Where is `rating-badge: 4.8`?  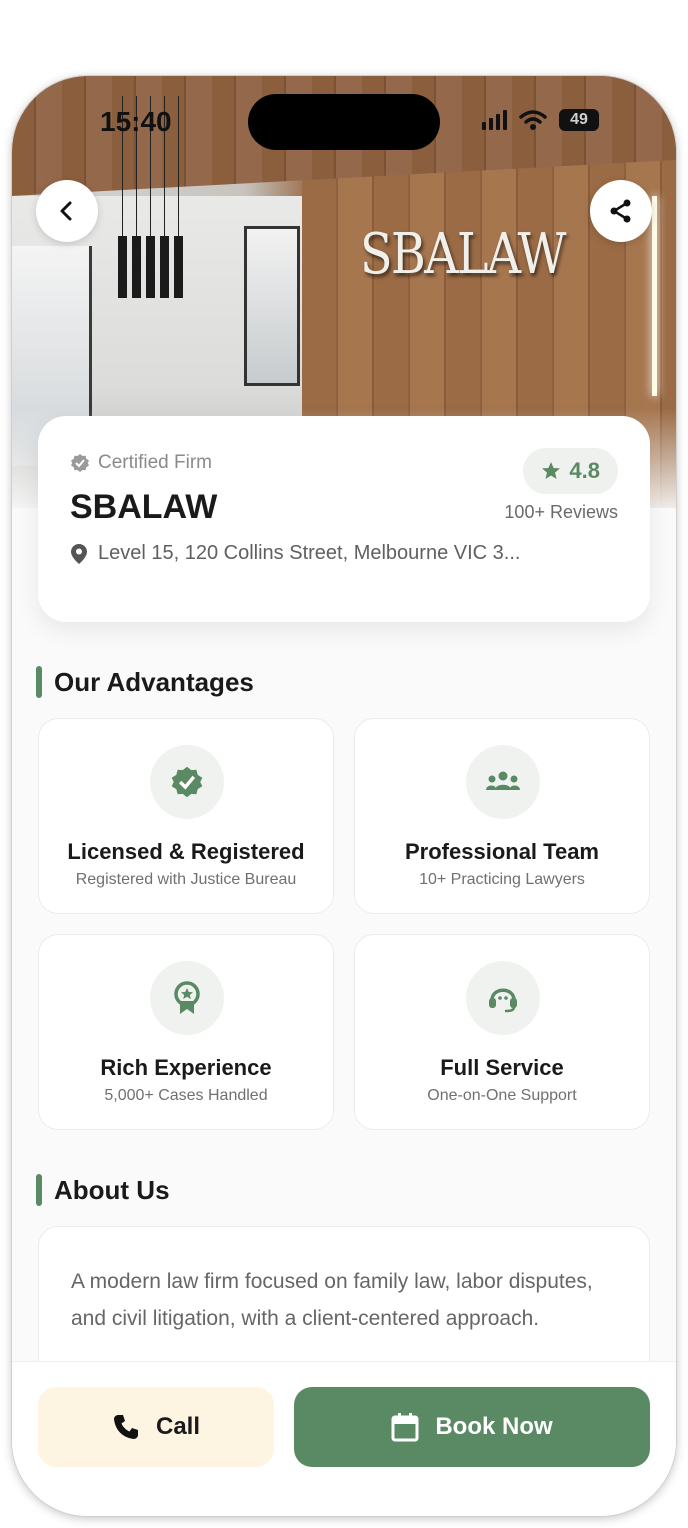
rating-badge: 4.8 is located at coordinates (570, 471).